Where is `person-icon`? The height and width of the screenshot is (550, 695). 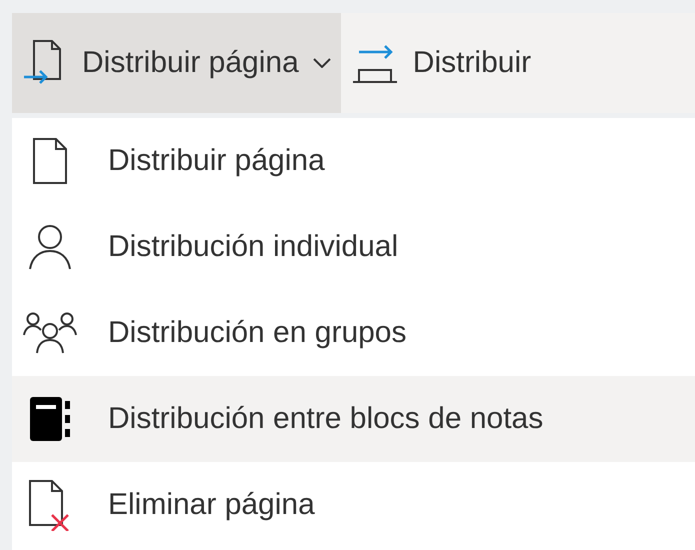
person-icon is located at coordinates (50, 247).